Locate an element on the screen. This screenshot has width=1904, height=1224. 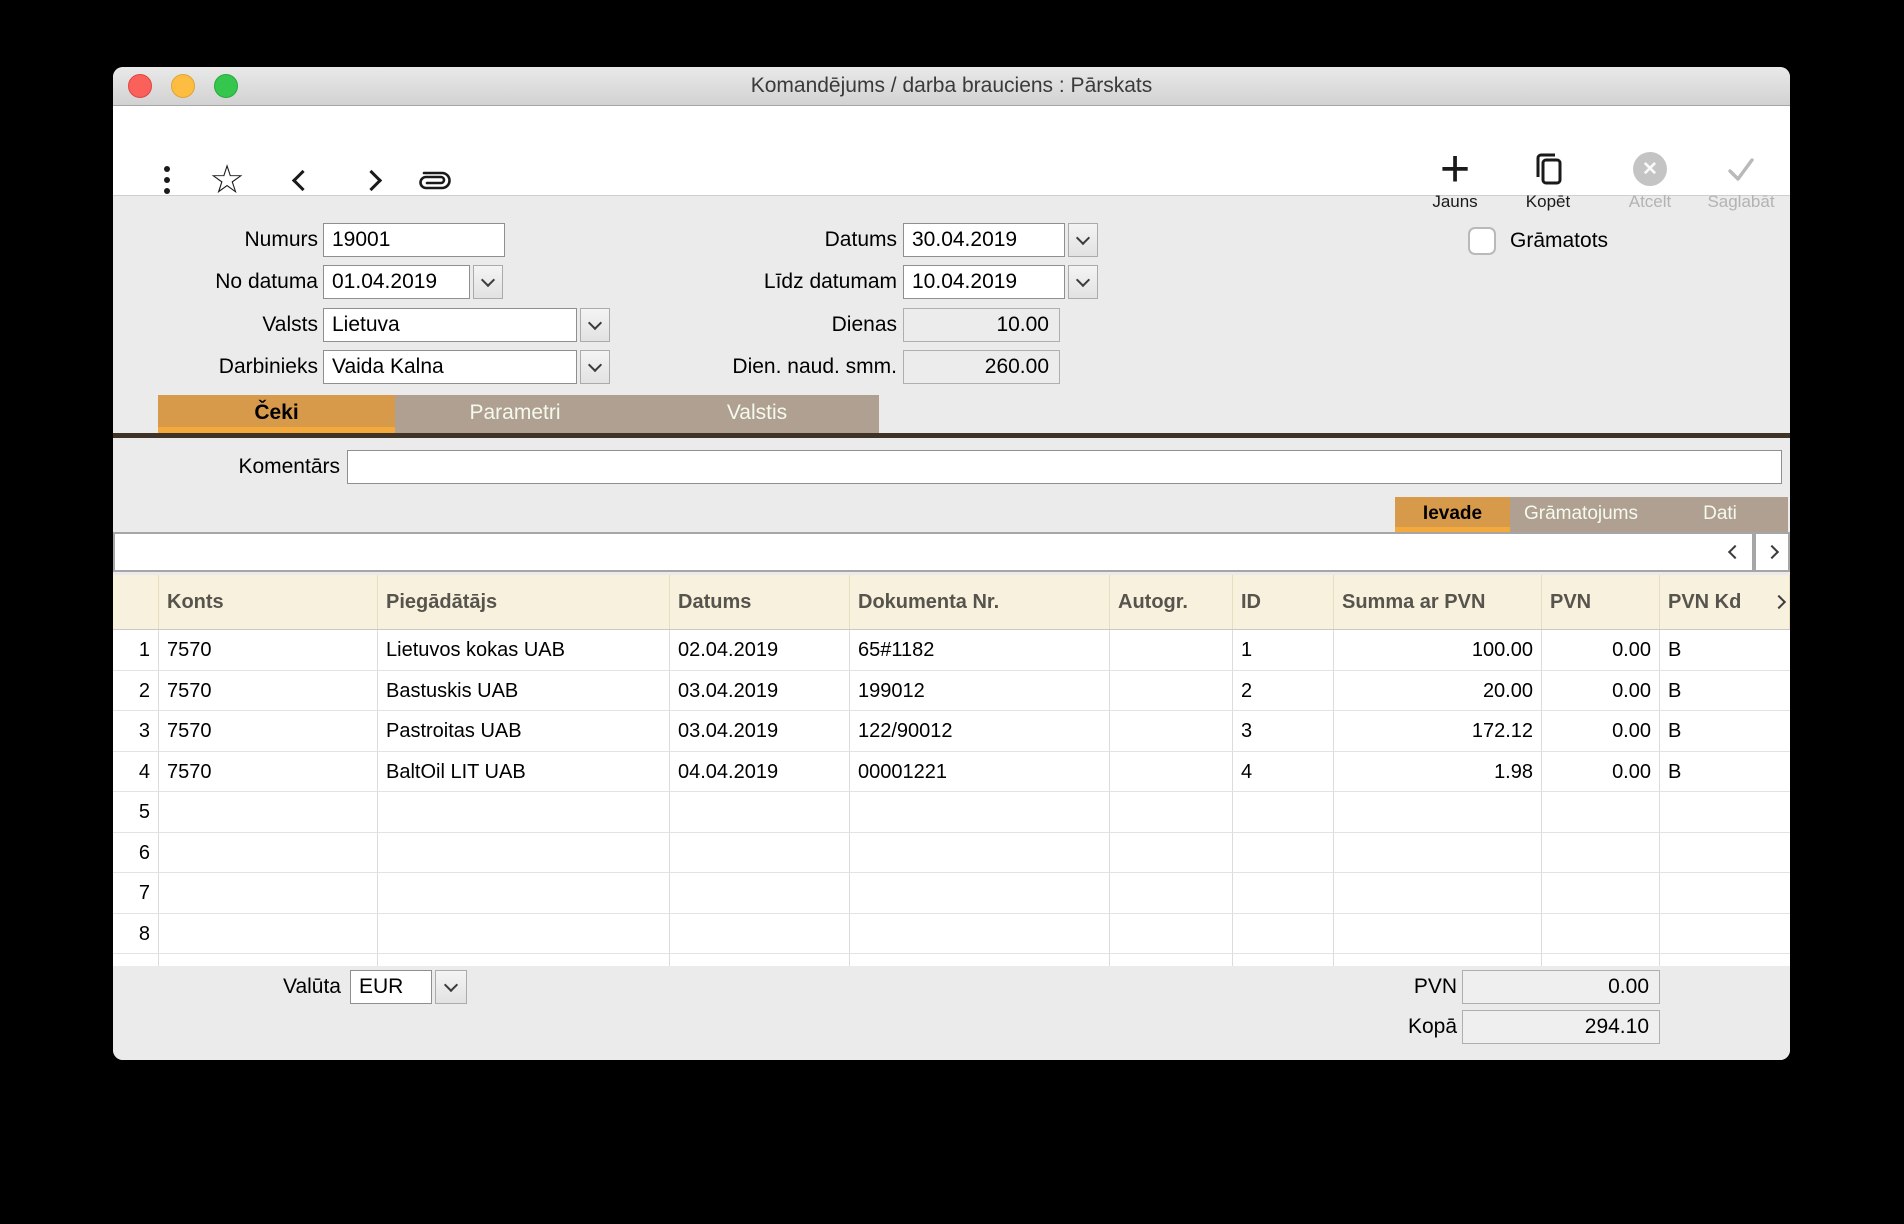
no-datuma-input is located at coordinates (396, 282).